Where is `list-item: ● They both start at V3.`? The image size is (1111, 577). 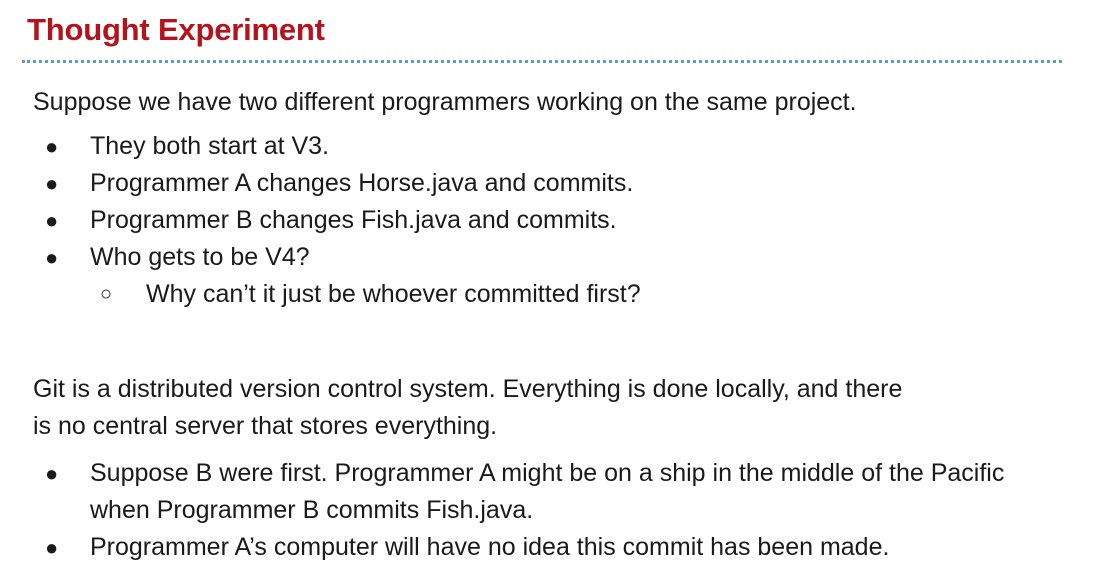
list-item: ● They both start at V3. is located at coordinates (340, 146).